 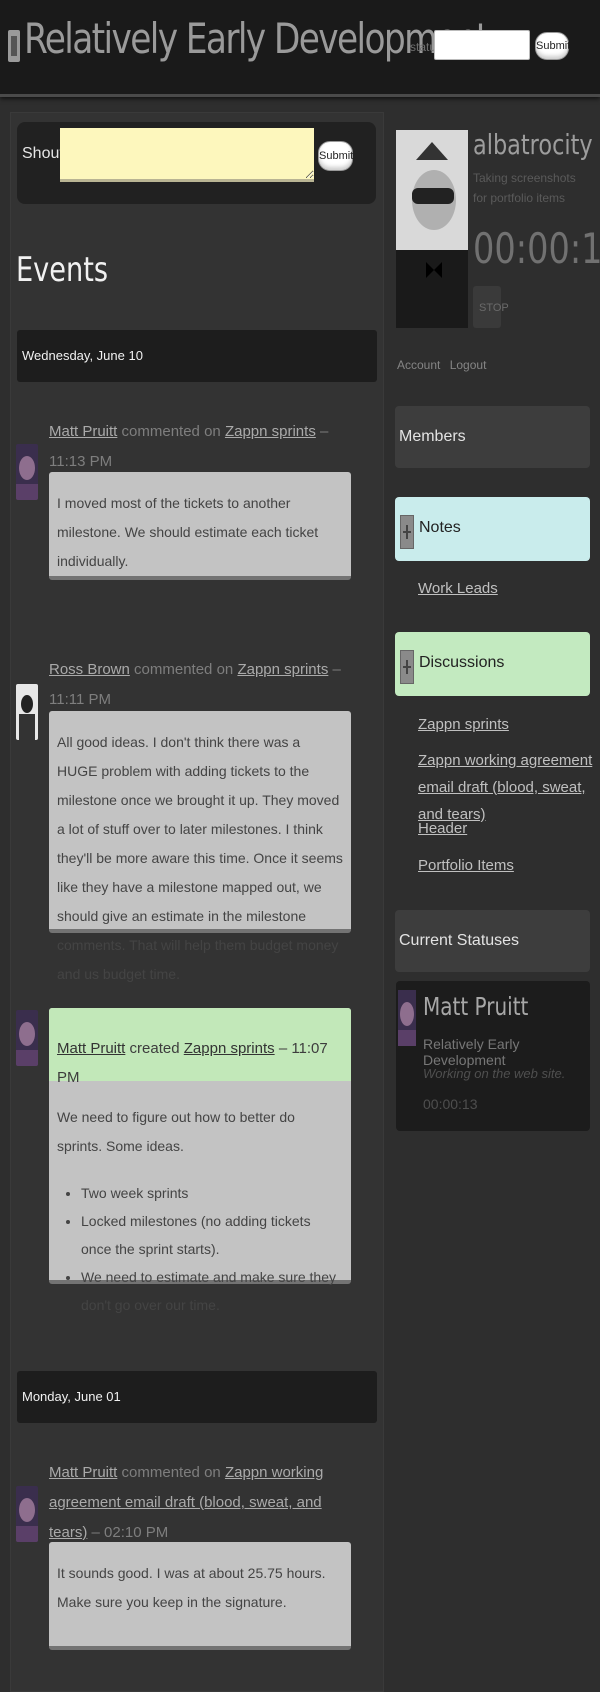 What do you see at coordinates (212, 1193) in the screenshot?
I see `list-item: Two week sprints` at bounding box center [212, 1193].